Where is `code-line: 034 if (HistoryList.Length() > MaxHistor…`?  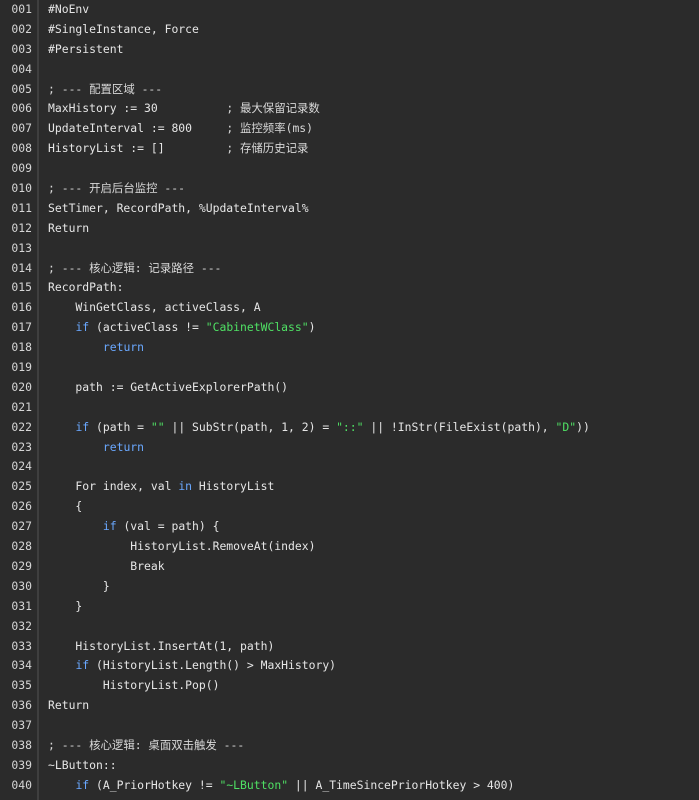 code-line: 034 if (HistoryList.Length() > MaxHistor… is located at coordinates (349, 666).